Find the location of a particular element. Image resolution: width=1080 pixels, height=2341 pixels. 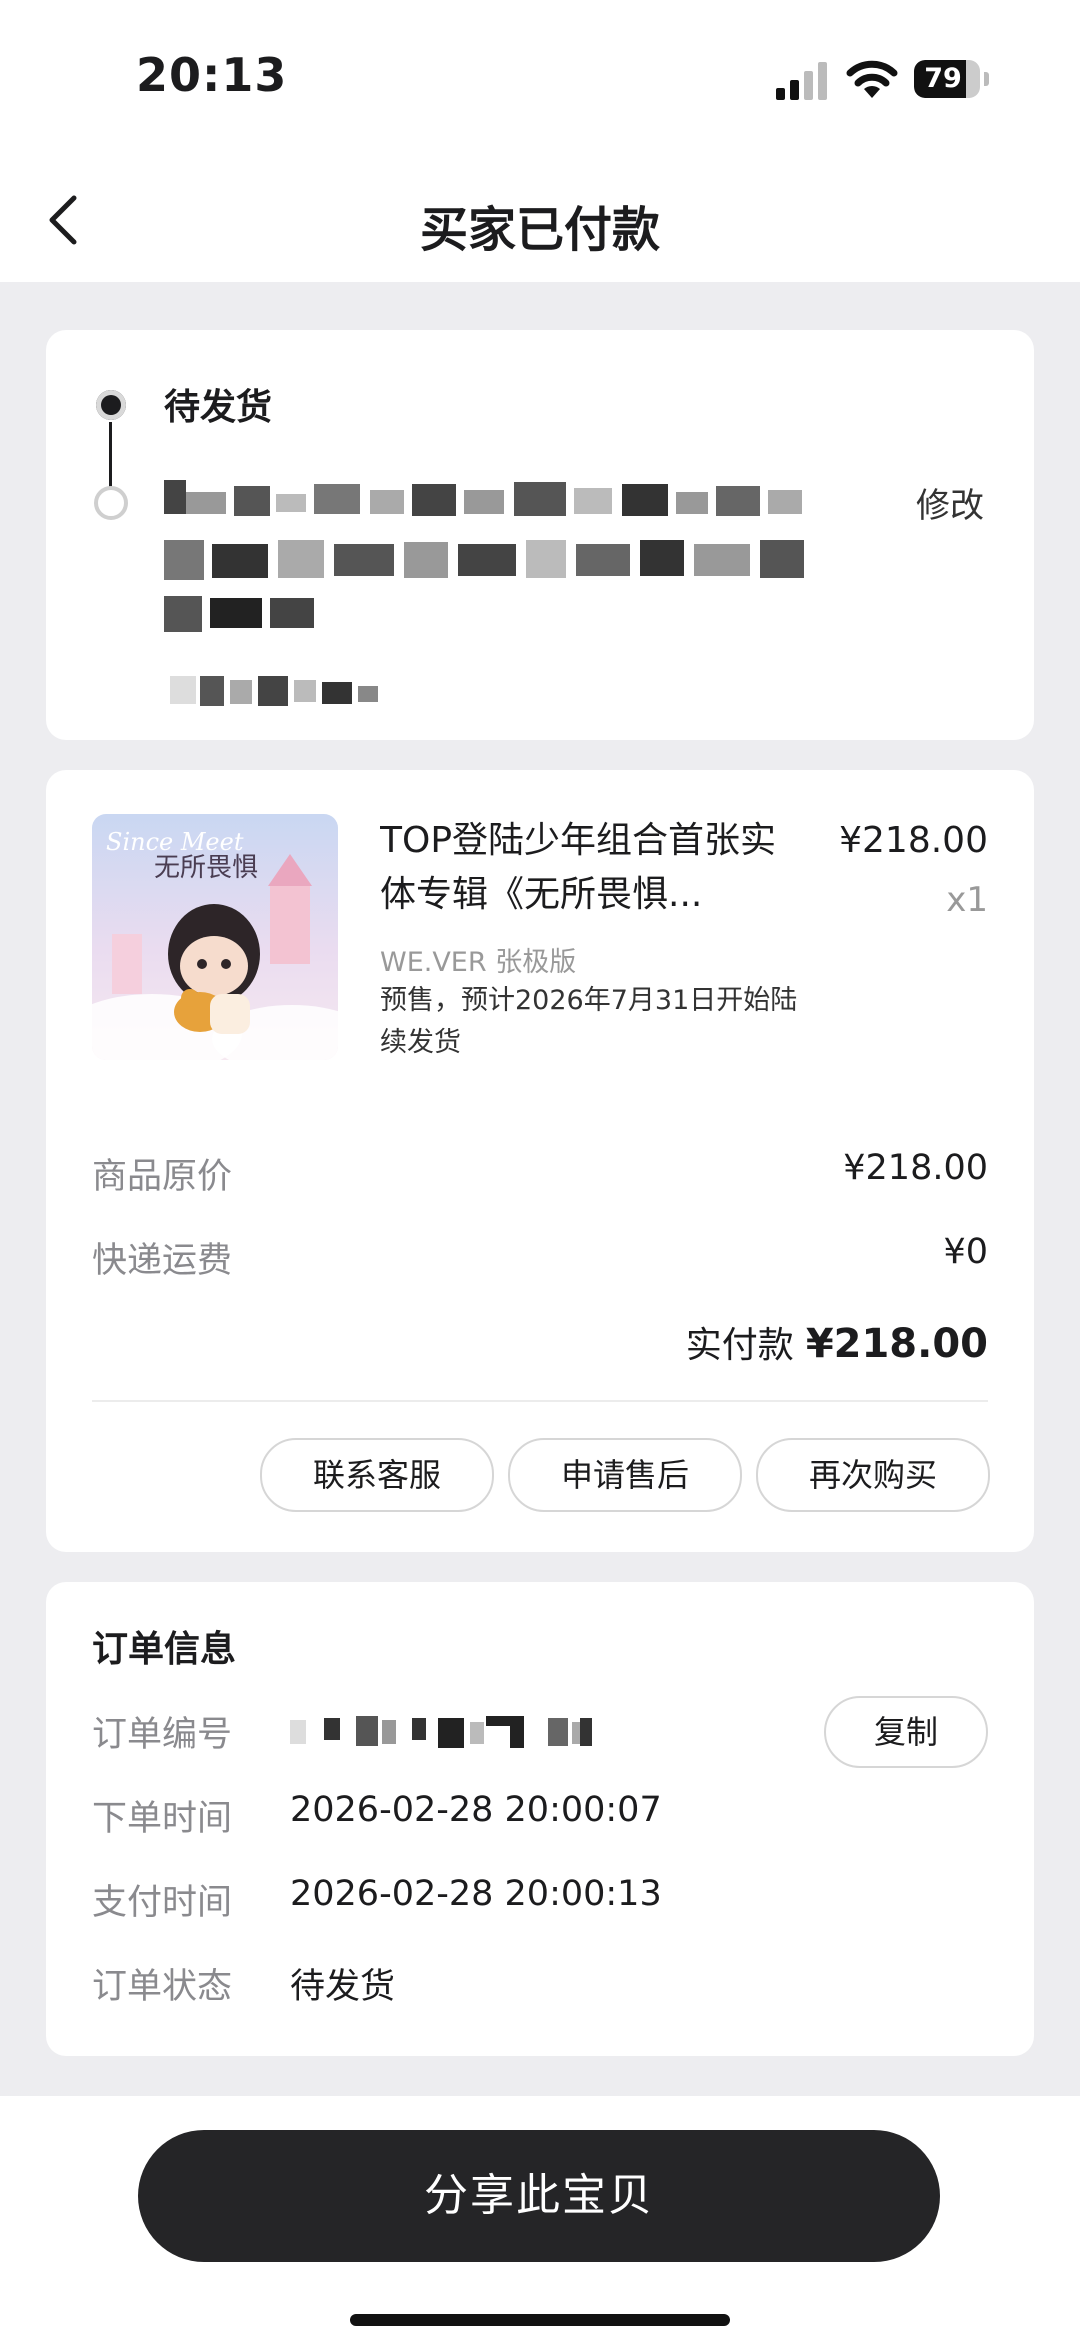

divider is located at coordinates (540, 1401).